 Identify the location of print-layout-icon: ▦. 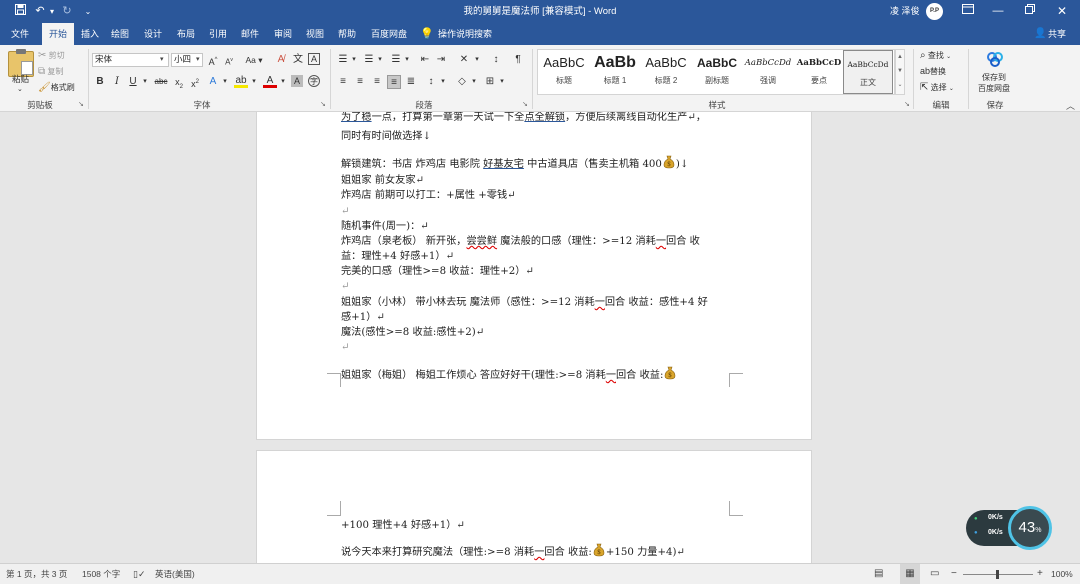
(910, 574).